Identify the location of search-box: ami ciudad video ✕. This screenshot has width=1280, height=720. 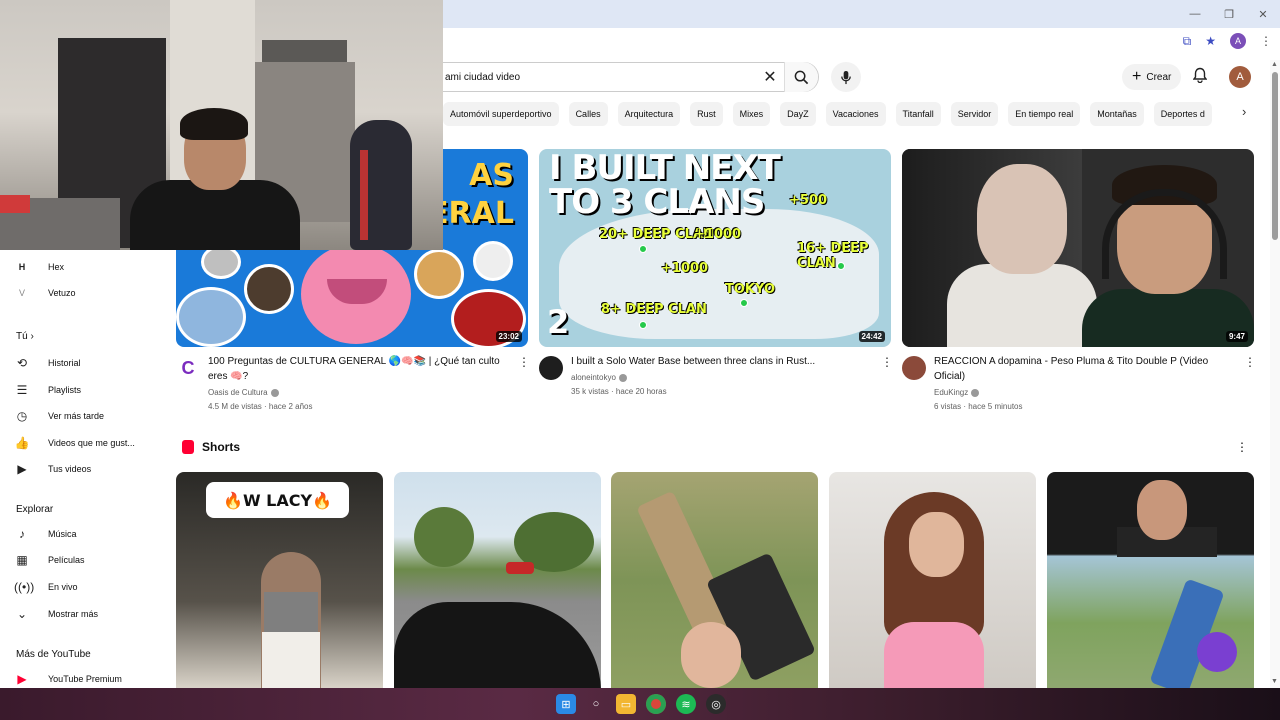
(631, 77).